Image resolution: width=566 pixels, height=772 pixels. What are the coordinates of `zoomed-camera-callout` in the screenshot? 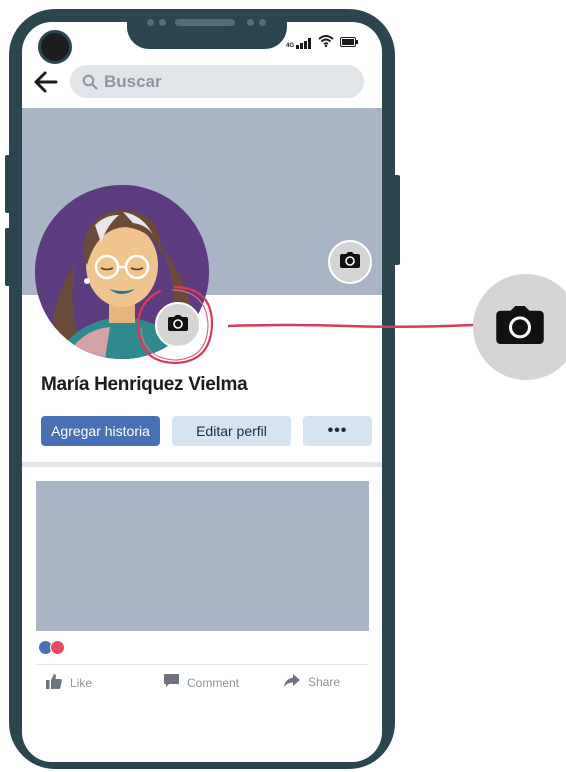 It's located at (519, 327).